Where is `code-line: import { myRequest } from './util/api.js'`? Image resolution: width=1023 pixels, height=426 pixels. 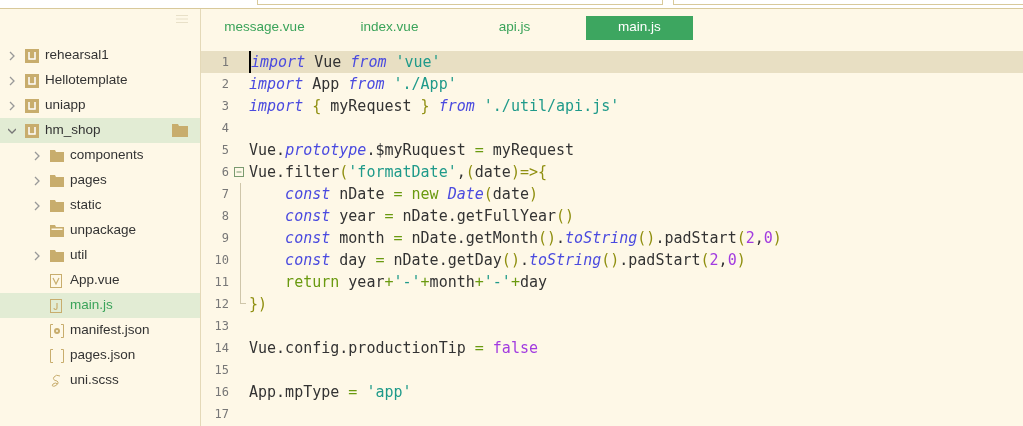
code-line: import { myRequest } from './util/api.js' is located at coordinates (434, 106).